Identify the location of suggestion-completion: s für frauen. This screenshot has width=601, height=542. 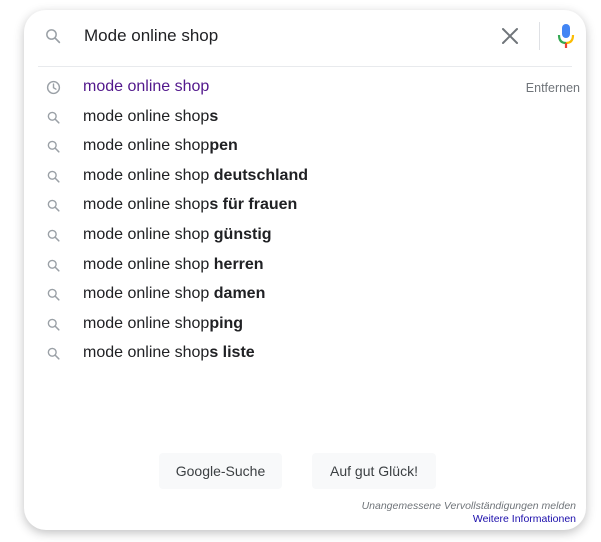
(253, 205).